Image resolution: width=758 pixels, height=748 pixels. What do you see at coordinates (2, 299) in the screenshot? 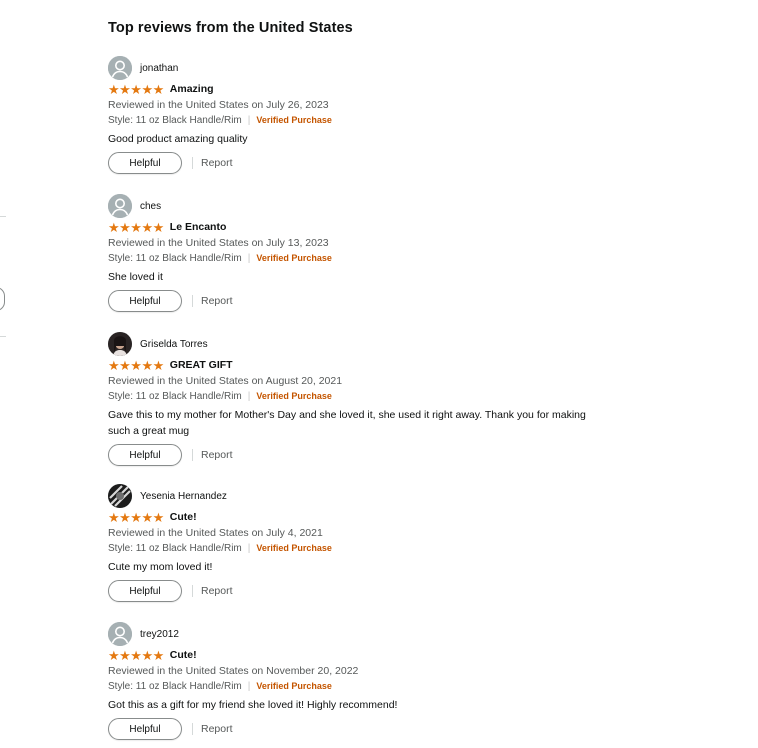
I see `left-edge-button` at bounding box center [2, 299].